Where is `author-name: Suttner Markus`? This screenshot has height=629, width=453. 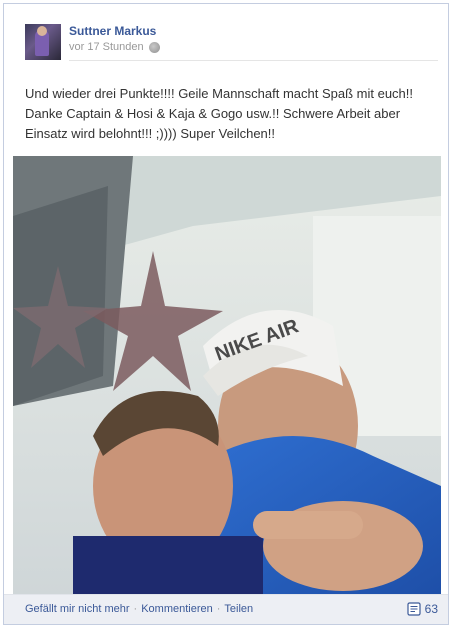
author-name: Suttner Markus is located at coordinates (112, 31).